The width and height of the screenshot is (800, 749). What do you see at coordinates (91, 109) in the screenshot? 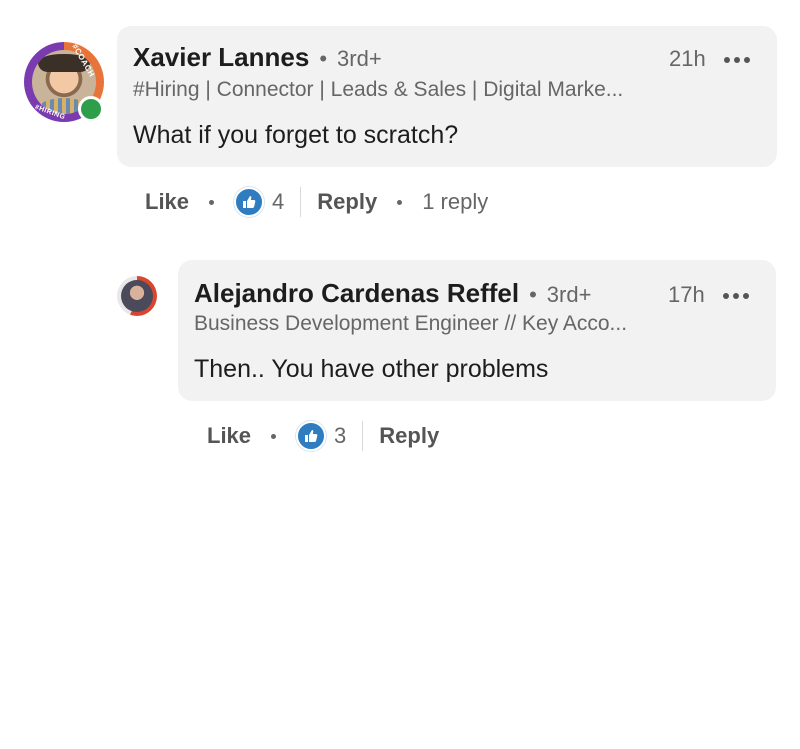
I see `online-status-icon` at bounding box center [91, 109].